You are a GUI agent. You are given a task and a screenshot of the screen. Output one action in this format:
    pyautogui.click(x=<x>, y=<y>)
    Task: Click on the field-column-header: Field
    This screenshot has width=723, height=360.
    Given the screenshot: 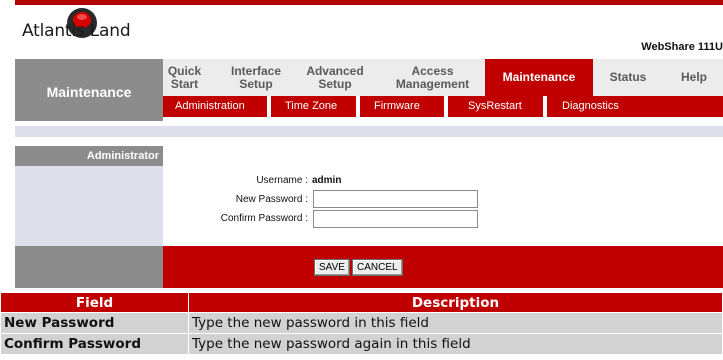 What is the action you would take?
    pyautogui.click(x=94, y=302)
    